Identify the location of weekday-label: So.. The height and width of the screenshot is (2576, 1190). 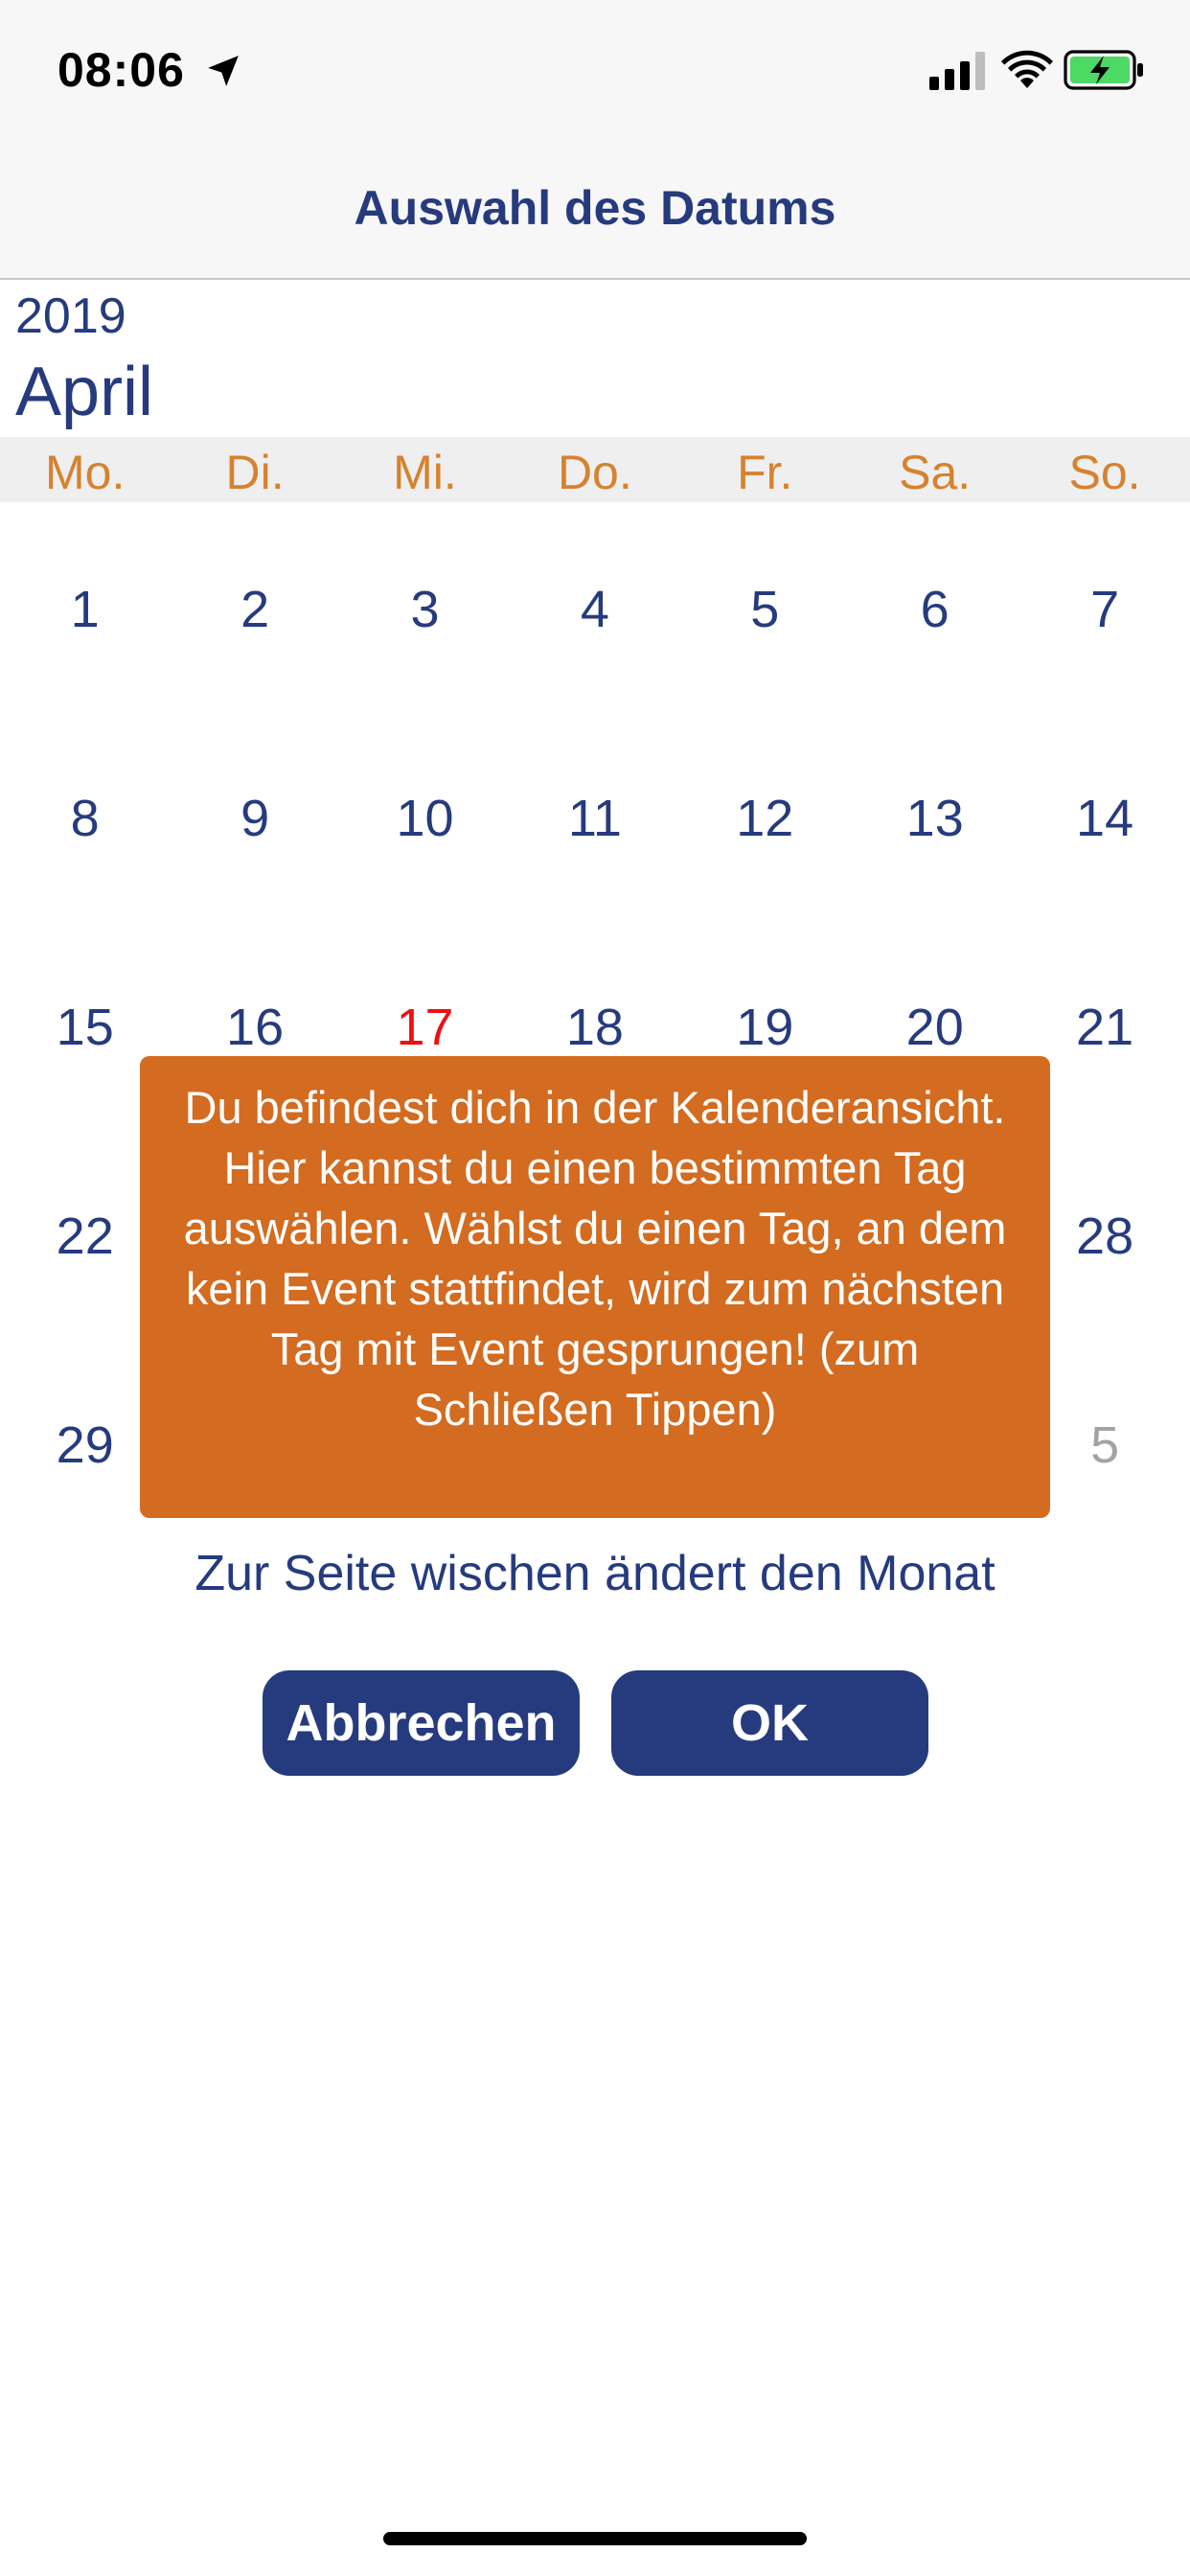
(1104, 472).